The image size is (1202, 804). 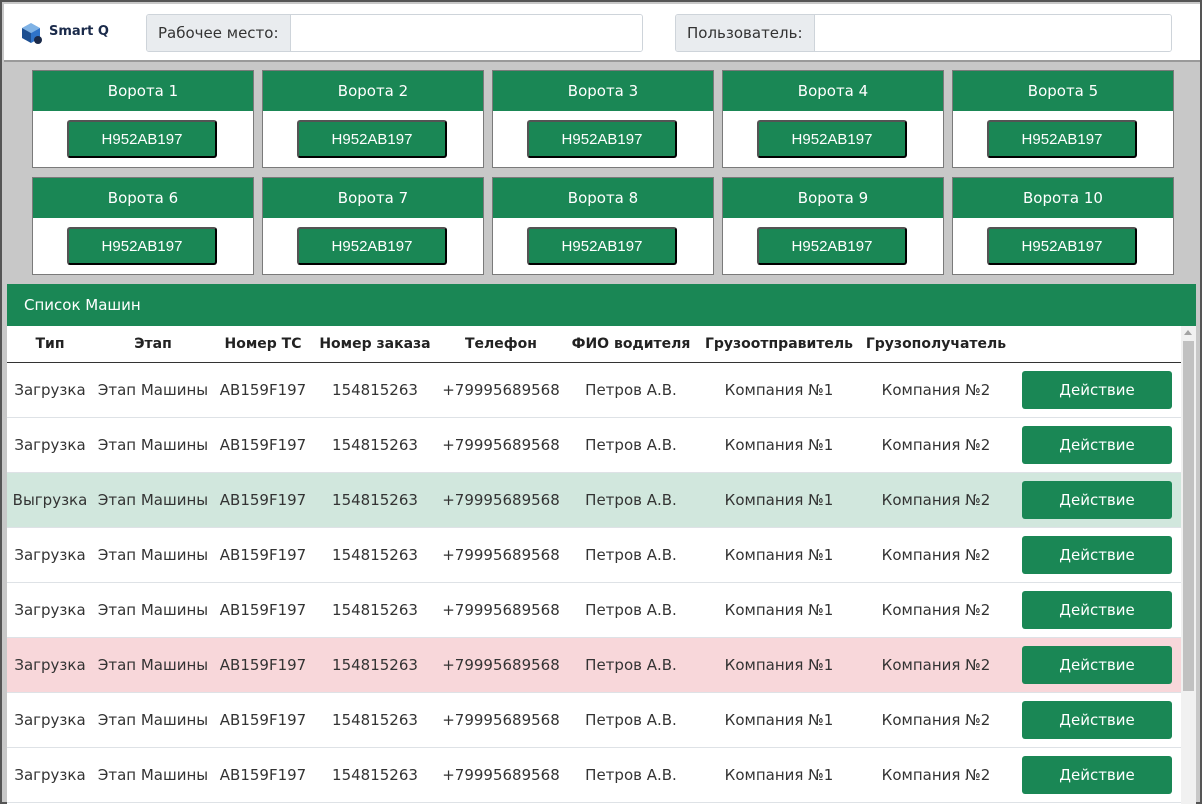 What do you see at coordinates (143, 91) in the screenshot?
I see `gate-title: Ворота 1` at bounding box center [143, 91].